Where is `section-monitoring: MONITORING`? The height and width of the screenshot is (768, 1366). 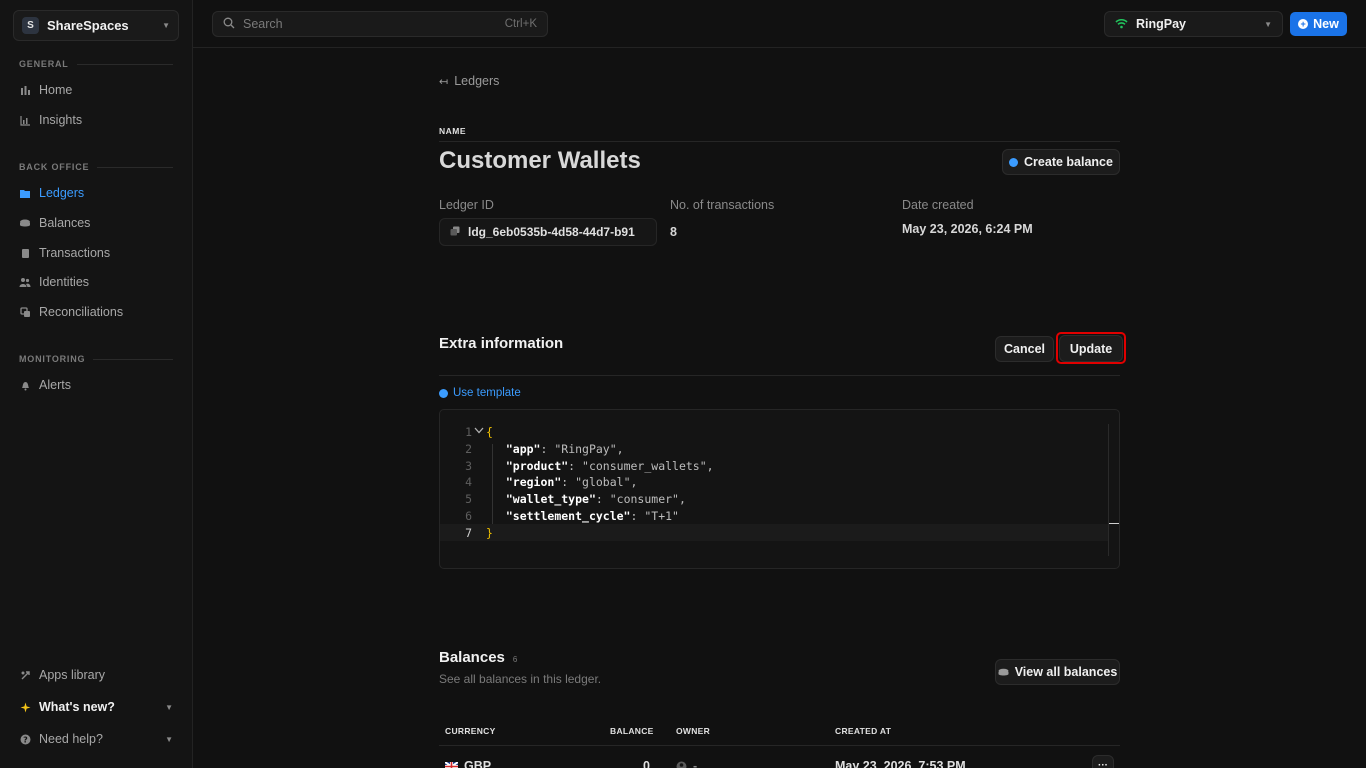
section-monitoring: MONITORING is located at coordinates (96, 359).